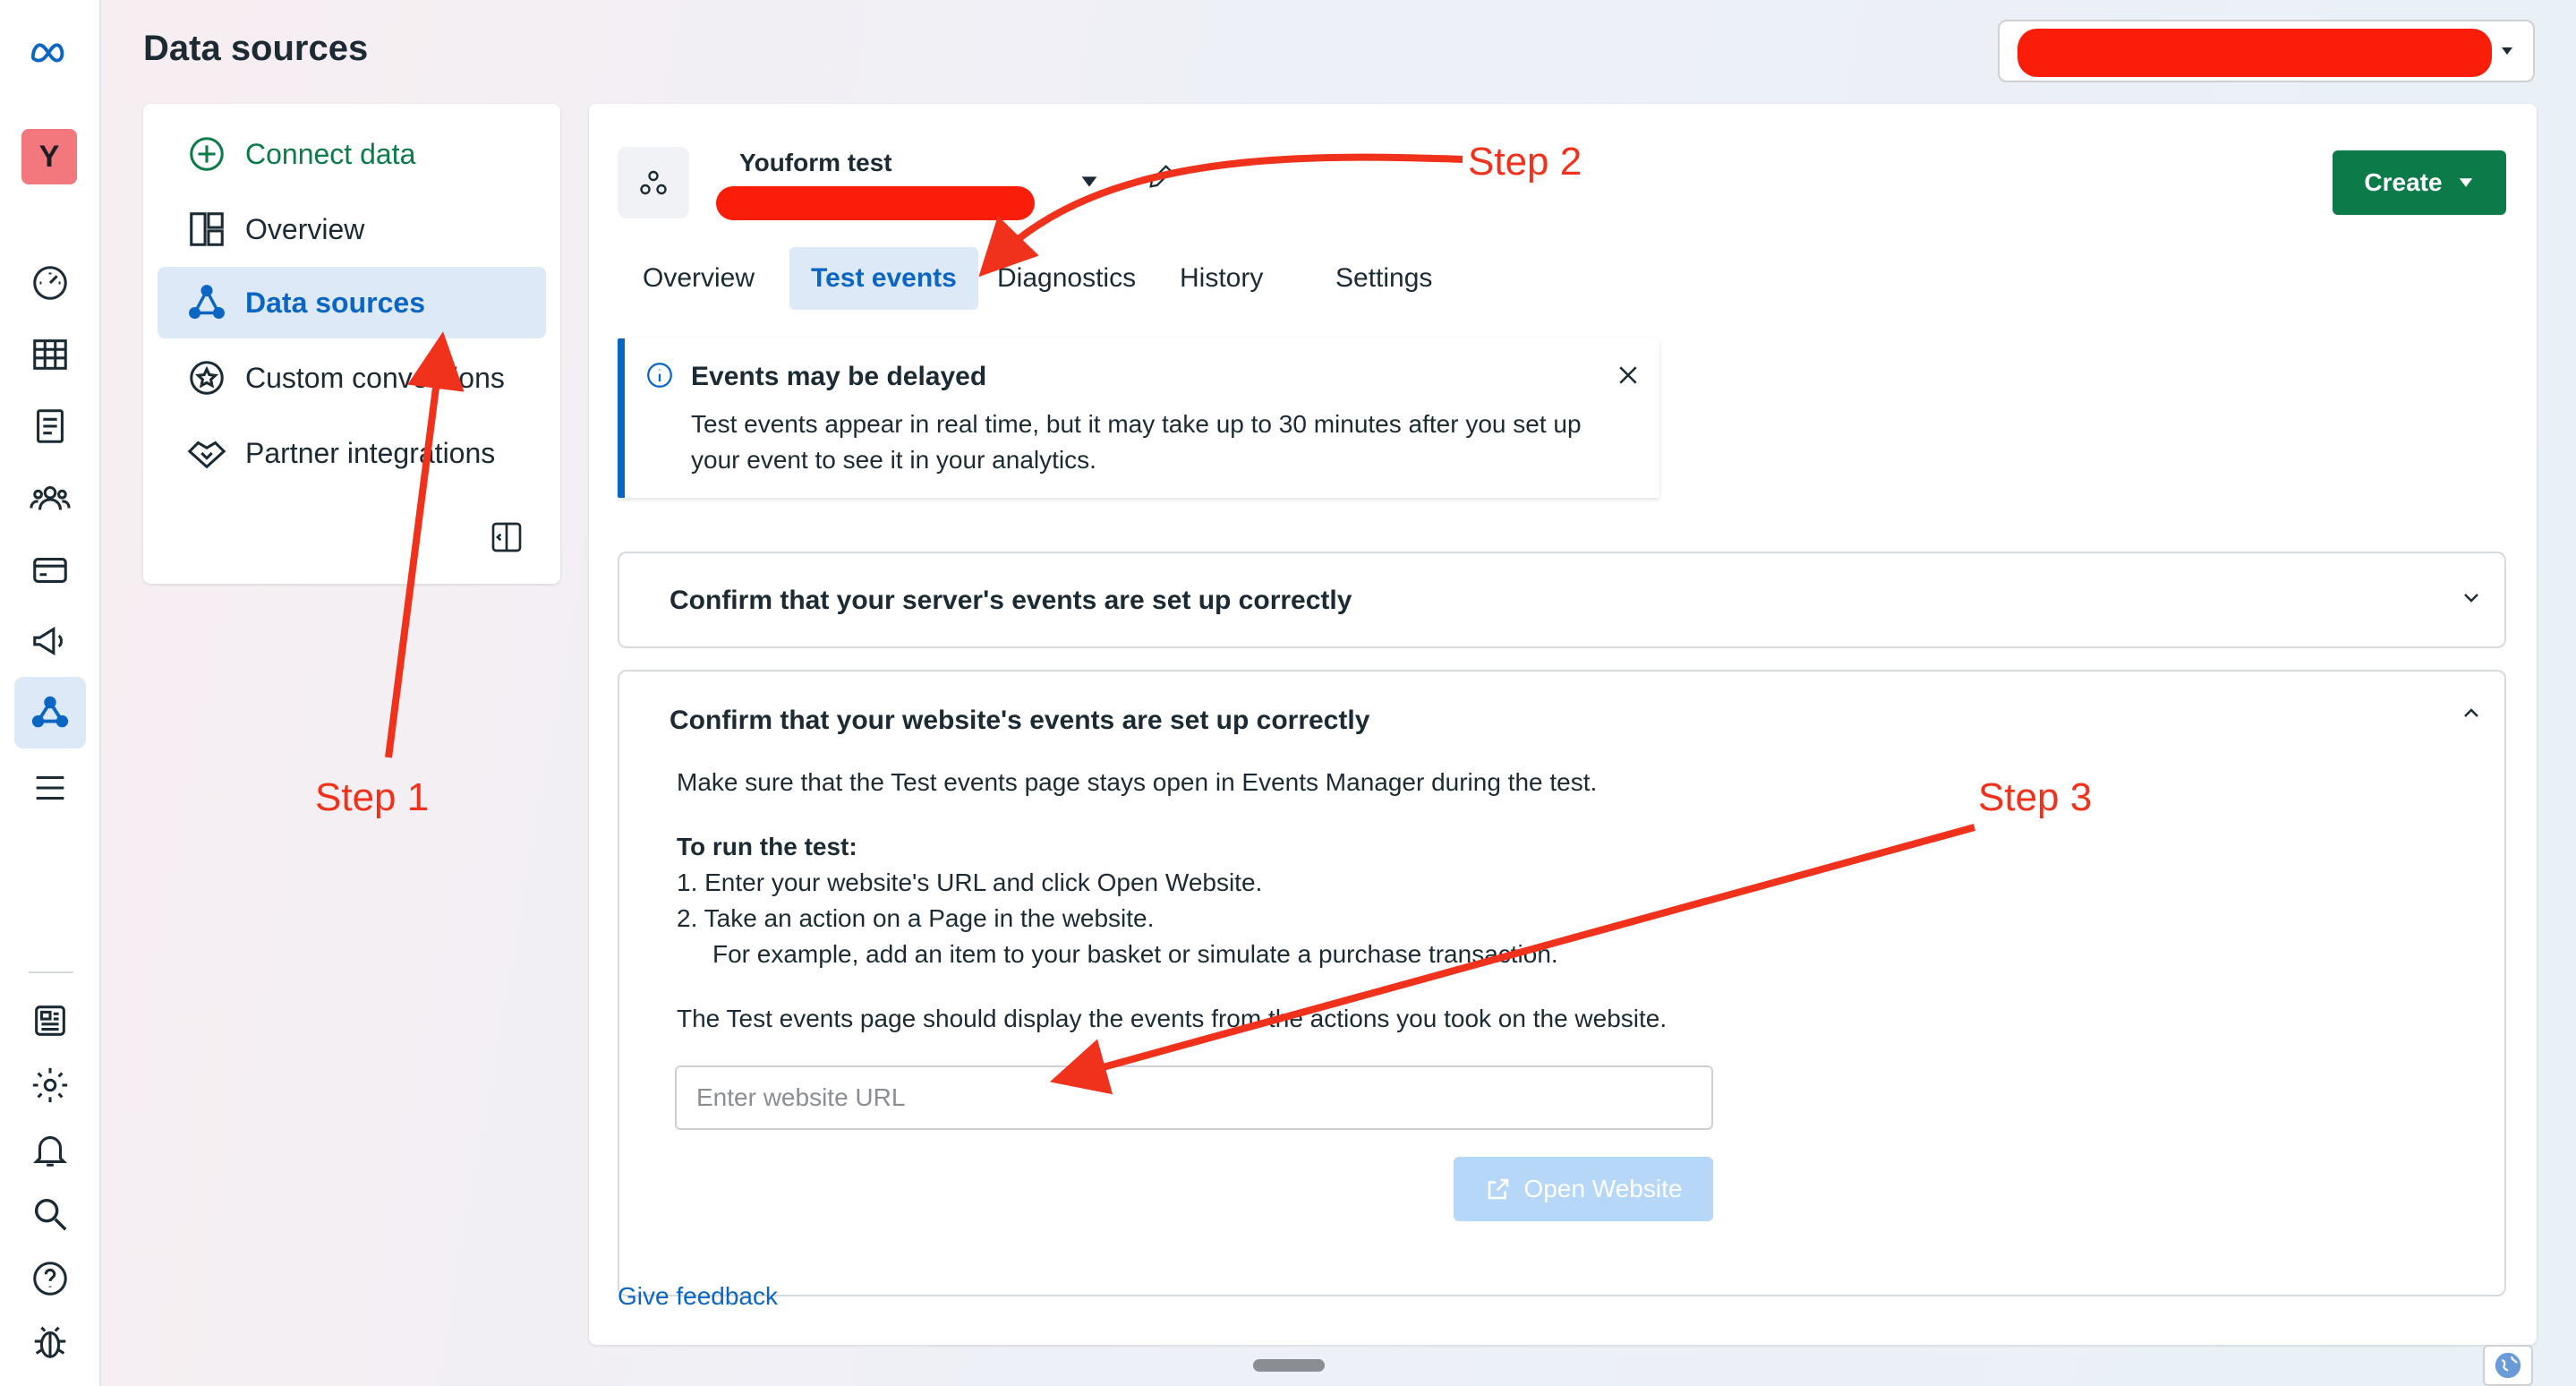  What do you see at coordinates (2035, 797) in the screenshot?
I see `step-3-annotation: Step 3` at bounding box center [2035, 797].